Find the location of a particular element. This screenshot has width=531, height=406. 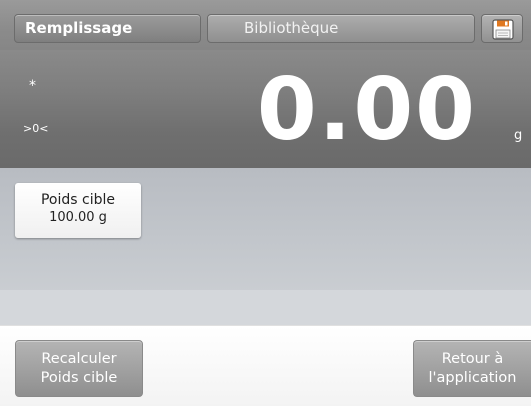

return-label-line1: Retour à is located at coordinates (472, 359).